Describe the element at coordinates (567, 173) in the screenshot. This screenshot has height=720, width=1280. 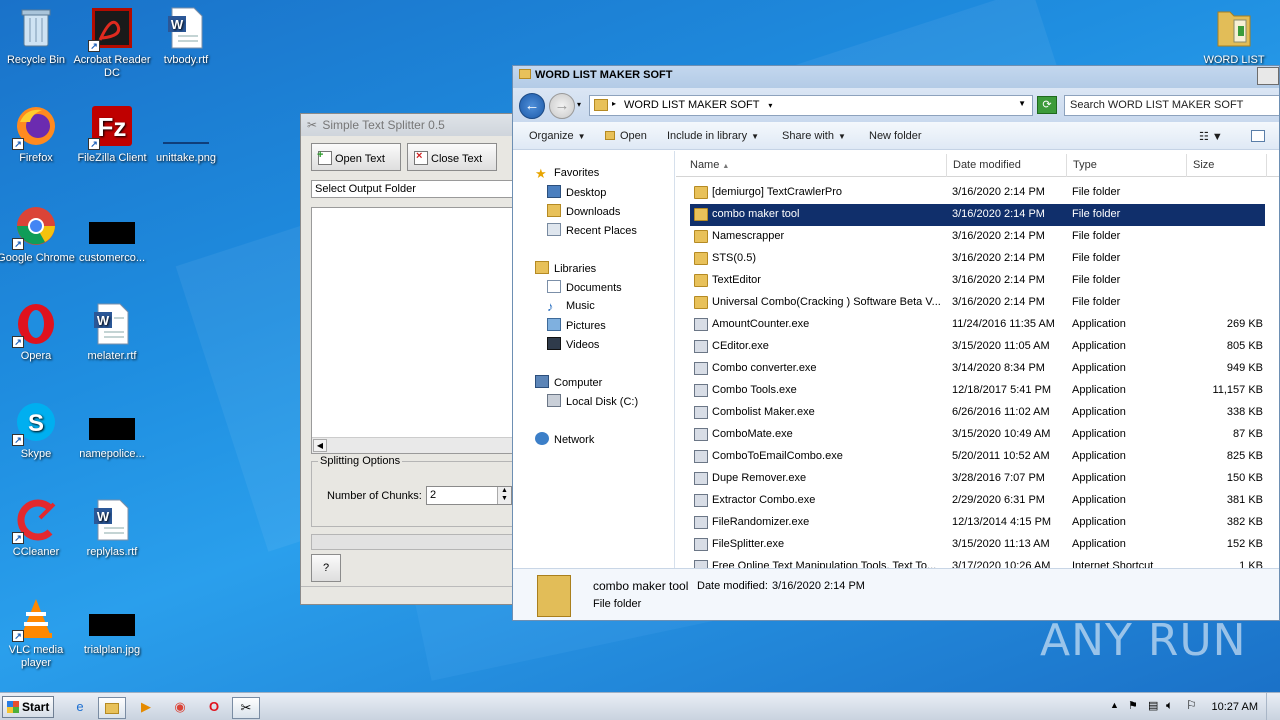
I see `nav-favorites: ★ Favorites` at that location.